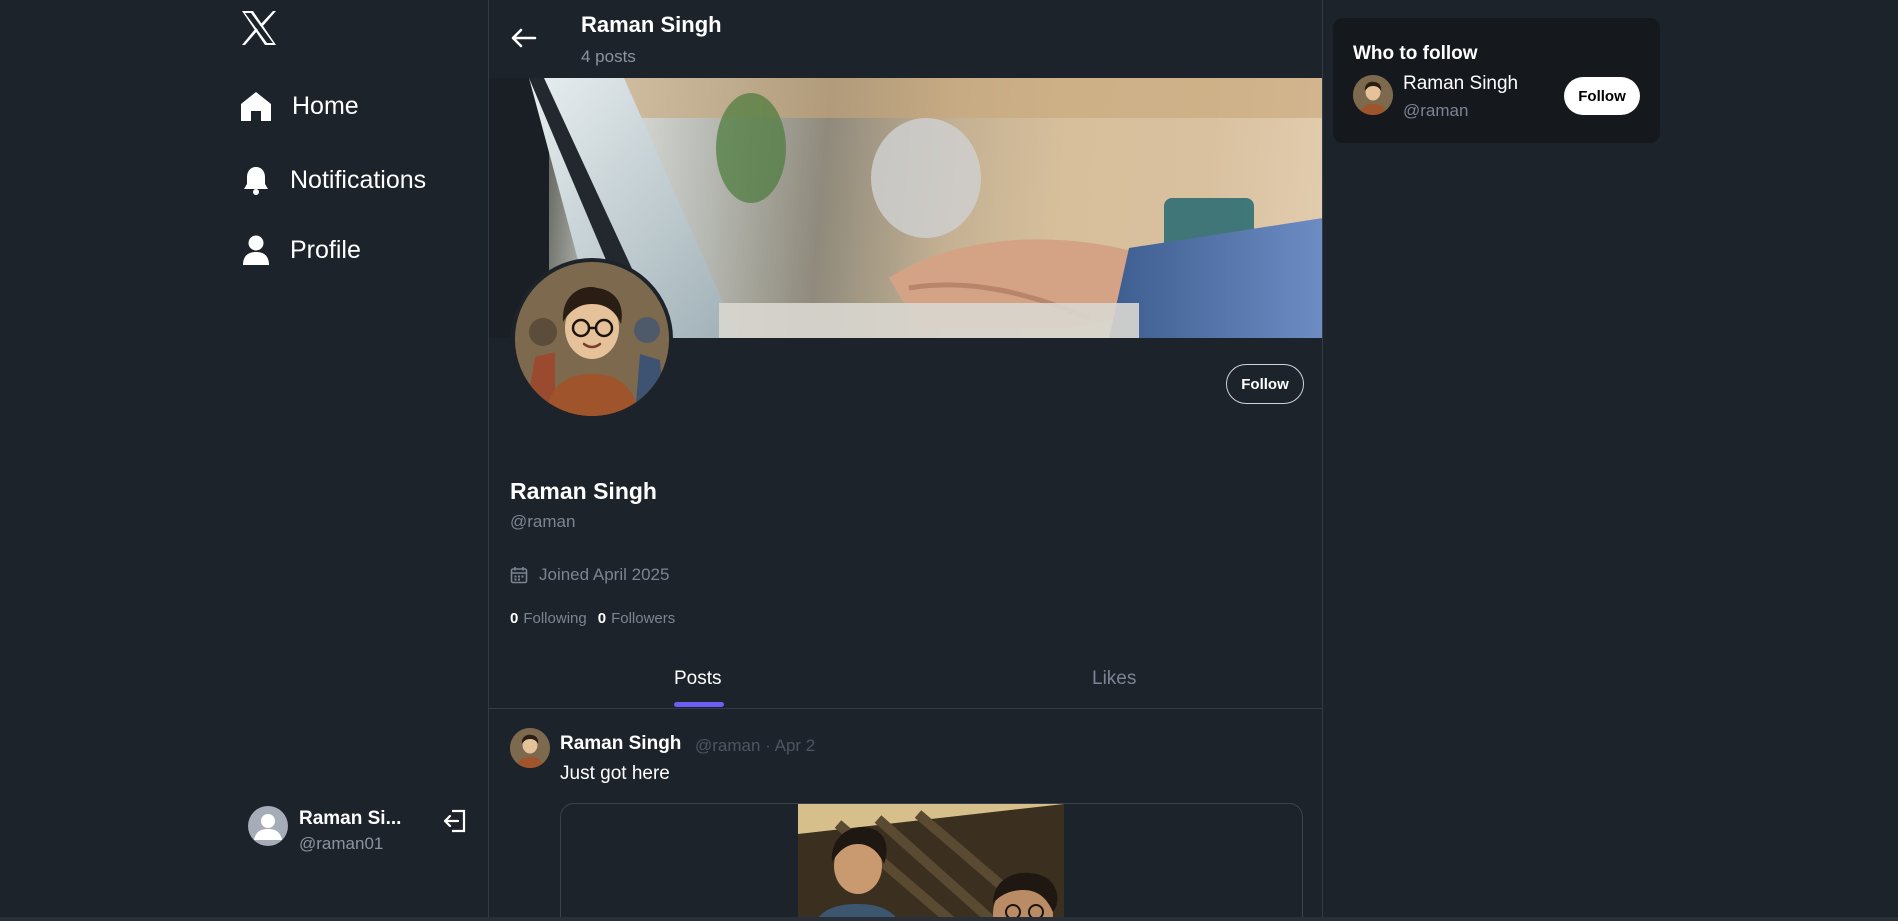  I want to click on followers-count: 0, so click(602, 618).